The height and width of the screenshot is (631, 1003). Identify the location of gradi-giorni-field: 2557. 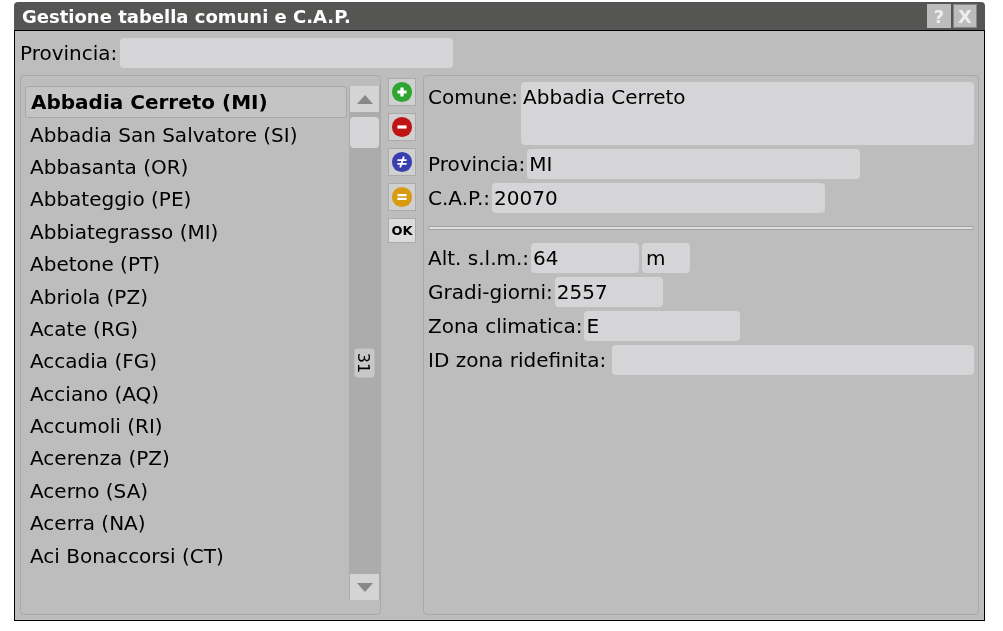
(608, 292).